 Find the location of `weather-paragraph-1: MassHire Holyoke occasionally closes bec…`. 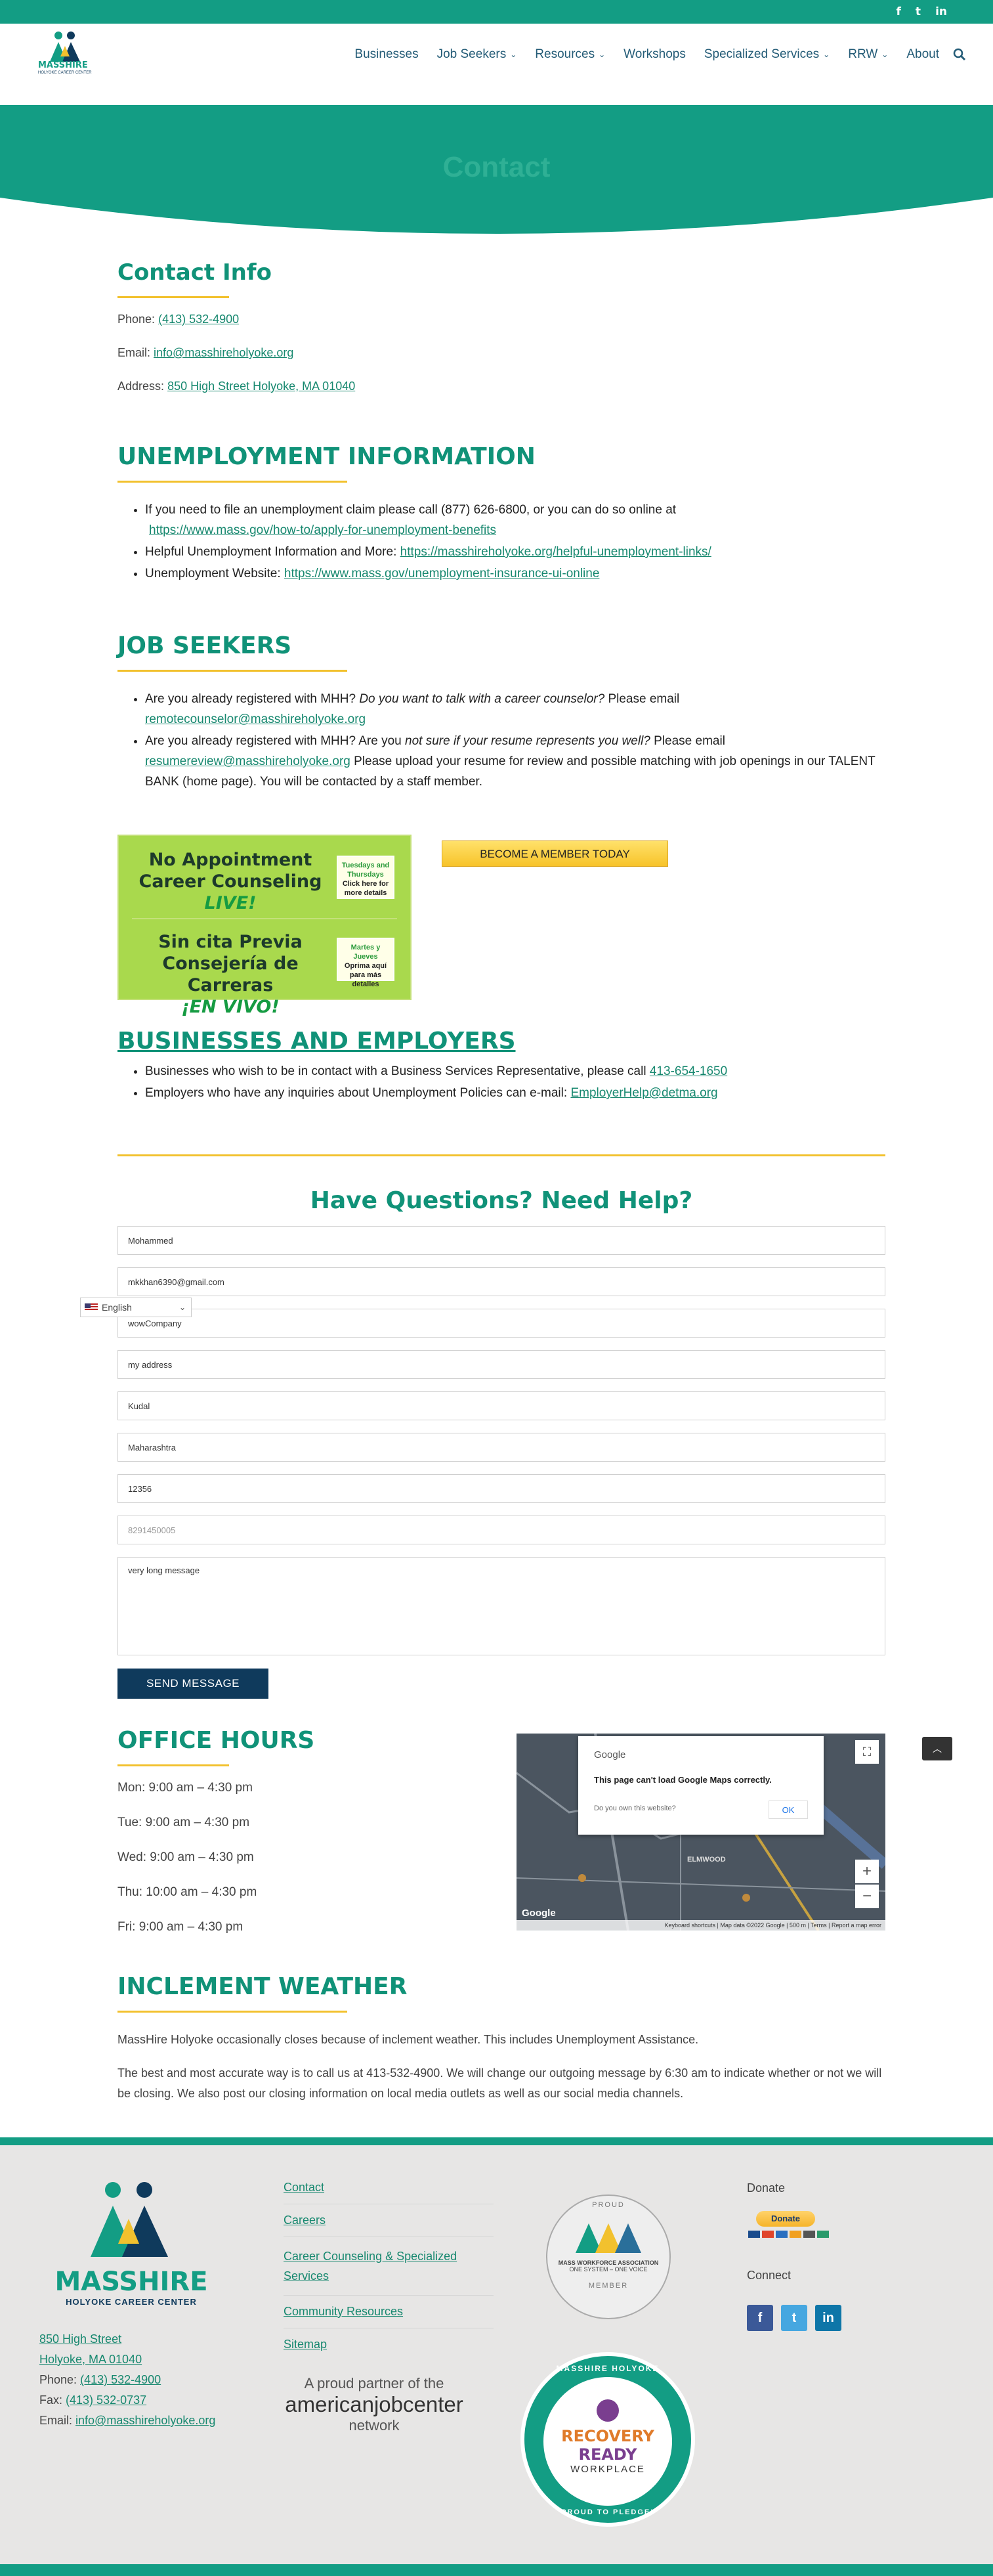

weather-paragraph-1: MassHire Holyoke occasionally closes bec… is located at coordinates (408, 2039).